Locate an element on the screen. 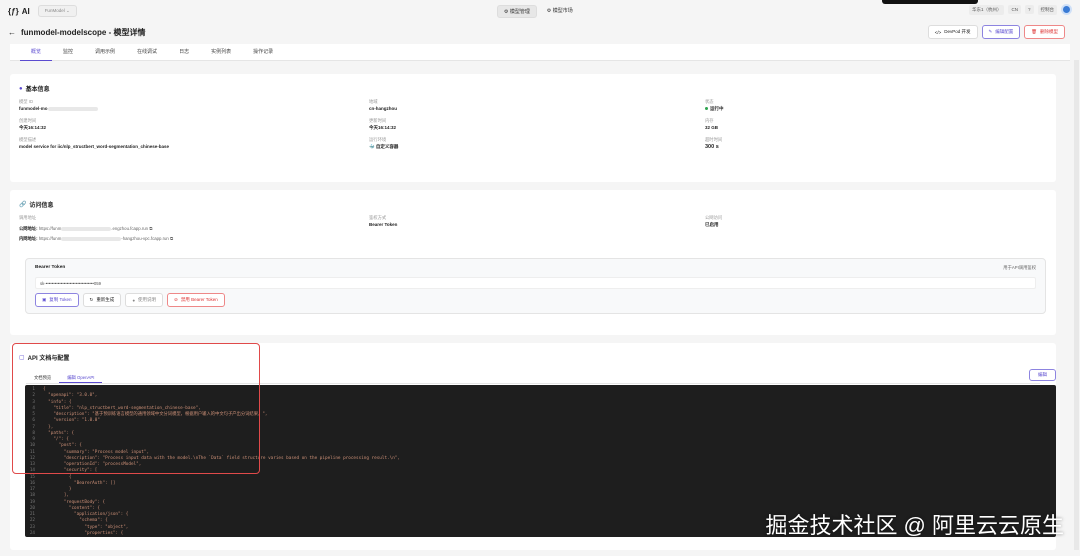 This screenshot has height=556, width=1080. logo: {ƒ} AI is located at coordinates (19, 11).